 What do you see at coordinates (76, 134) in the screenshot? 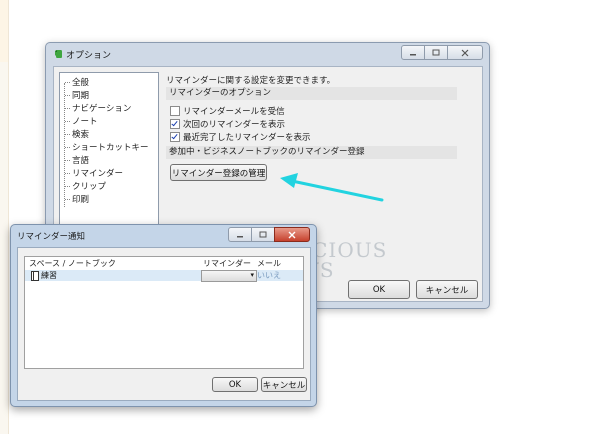
I see `tree-item-search: 検索` at bounding box center [76, 134].